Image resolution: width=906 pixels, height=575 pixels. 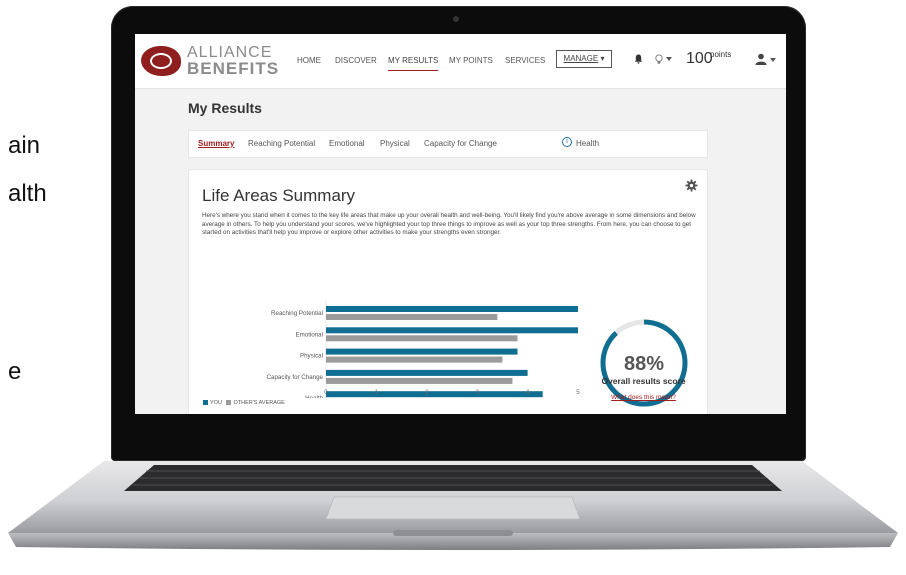 I want to click on x-tick-label: 5, so click(x=578, y=392).